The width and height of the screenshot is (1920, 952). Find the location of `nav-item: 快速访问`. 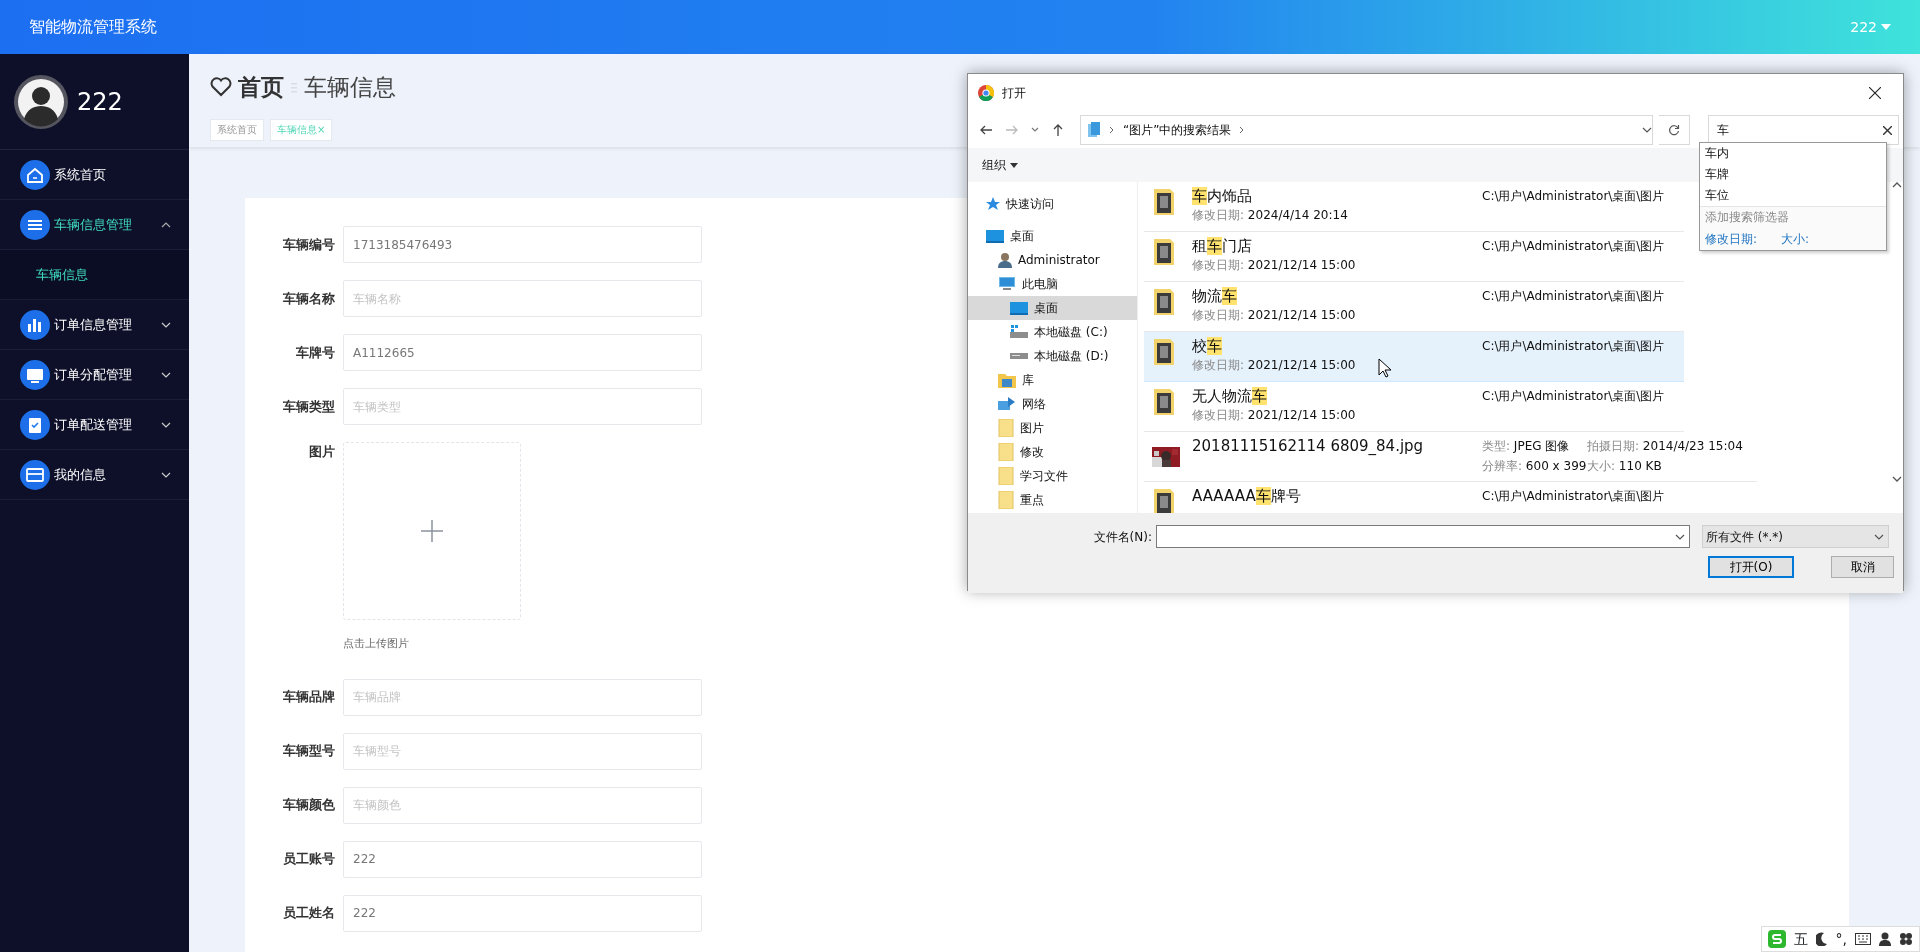

nav-item: 快速访问 is located at coordinates (1052, 204).